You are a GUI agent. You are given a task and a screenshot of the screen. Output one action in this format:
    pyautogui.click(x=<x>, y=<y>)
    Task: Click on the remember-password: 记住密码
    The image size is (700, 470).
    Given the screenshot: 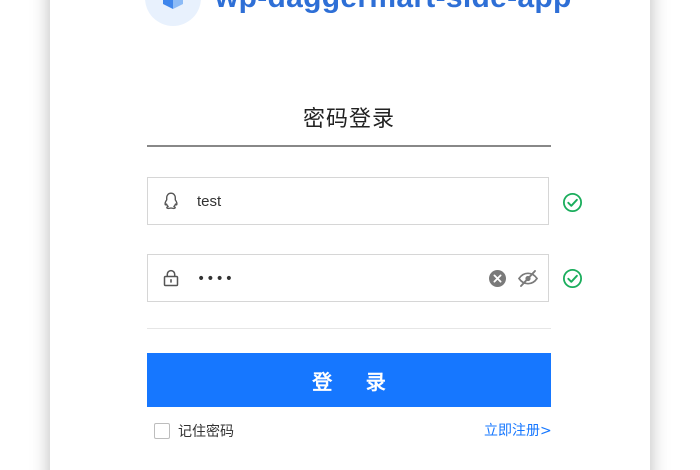 What is the action you would take?
    pyautogui.click(x=194, y=431)
    